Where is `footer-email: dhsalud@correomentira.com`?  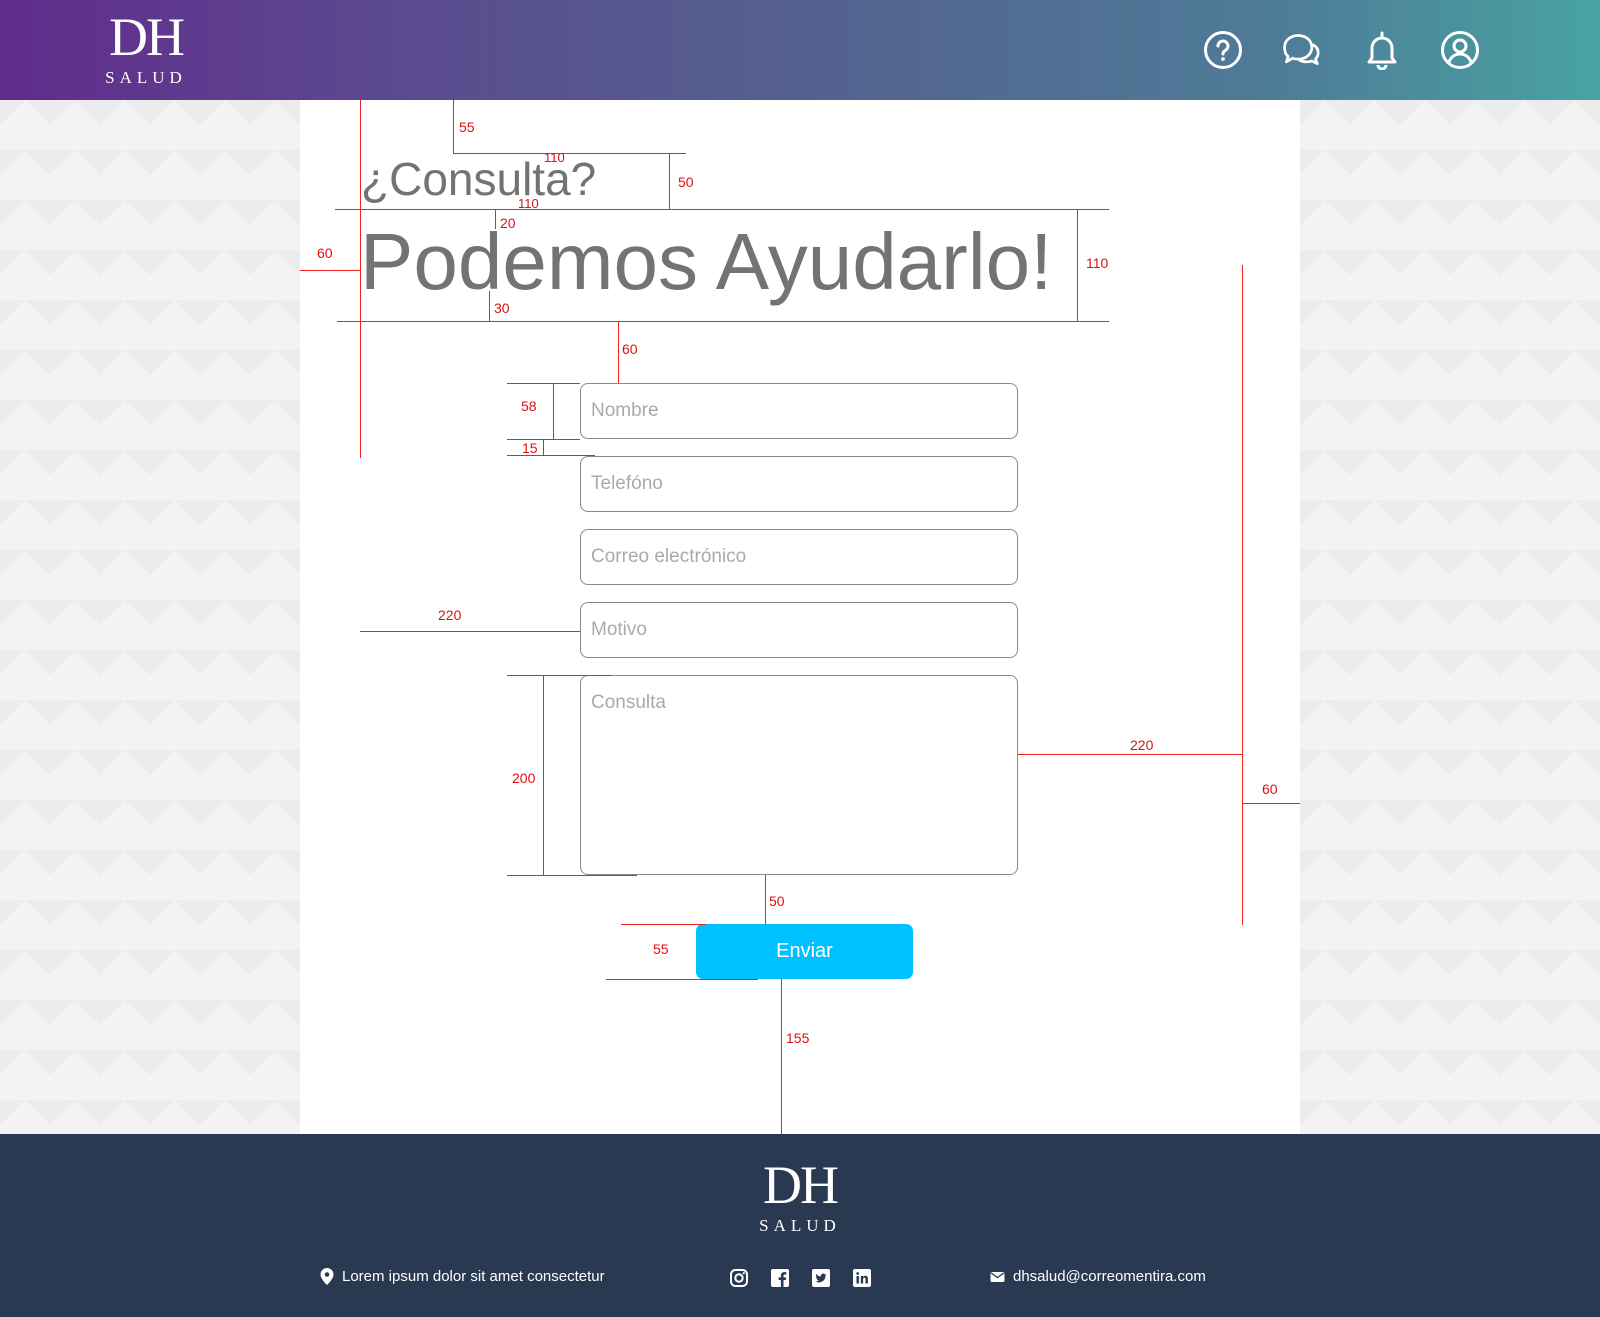 footer-email: dhsalud@correomentira.com is located at coordinates (1098, 1276).